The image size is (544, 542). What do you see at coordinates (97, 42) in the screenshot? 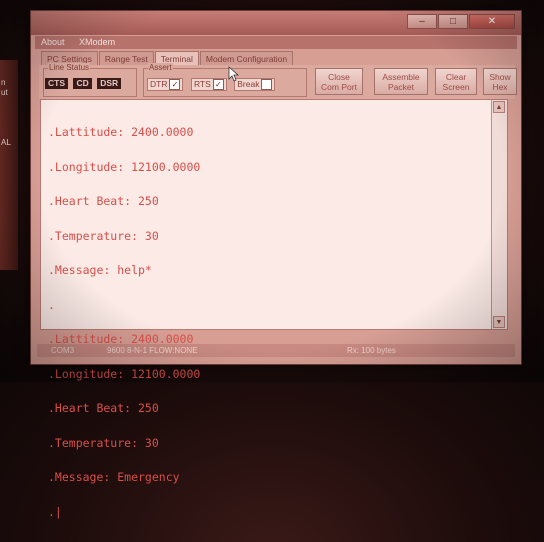
I see `menu-xmodem: XModem` at bounding box center [97, 42].